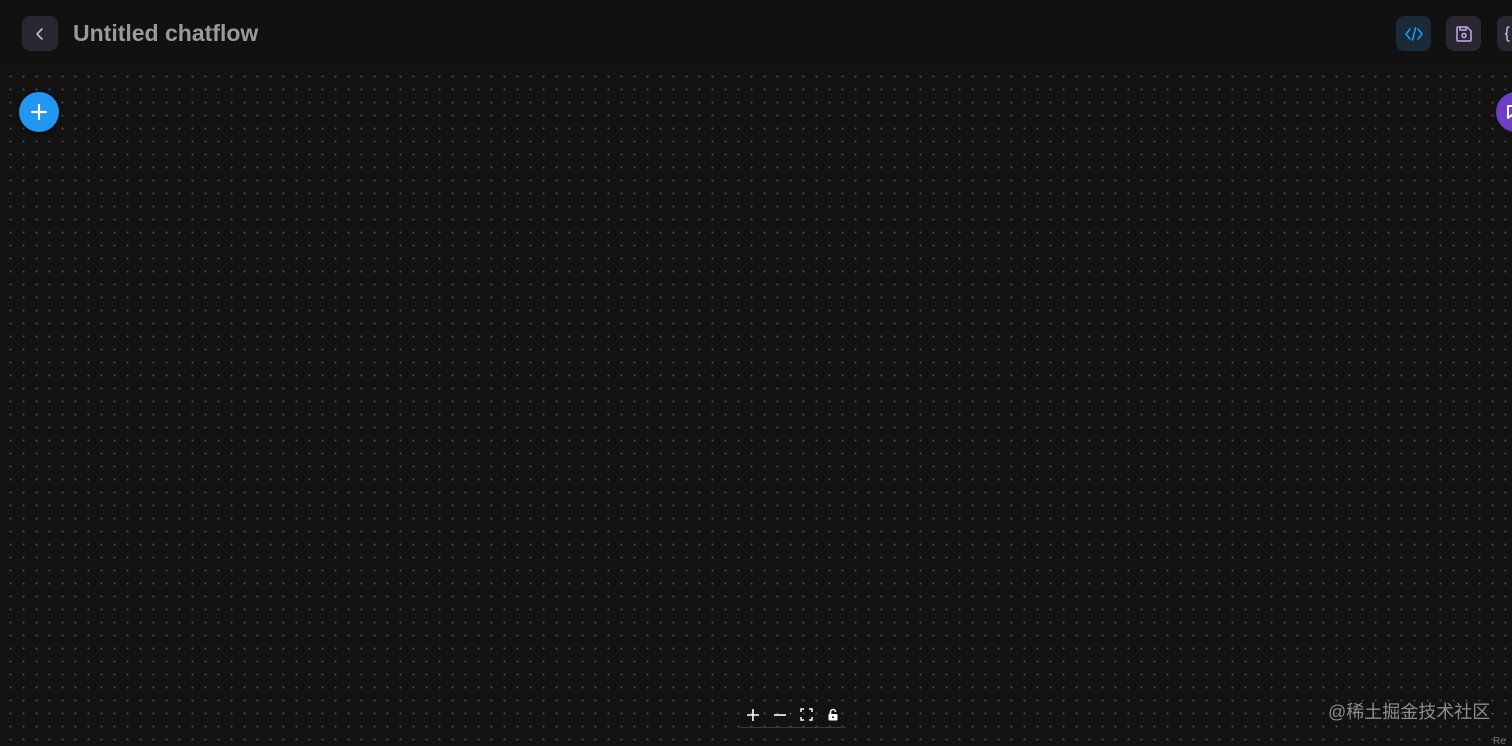 The height and width of the screenshot is (746, 1512). I want to click on chevron-left-icon, so click(39, 33).